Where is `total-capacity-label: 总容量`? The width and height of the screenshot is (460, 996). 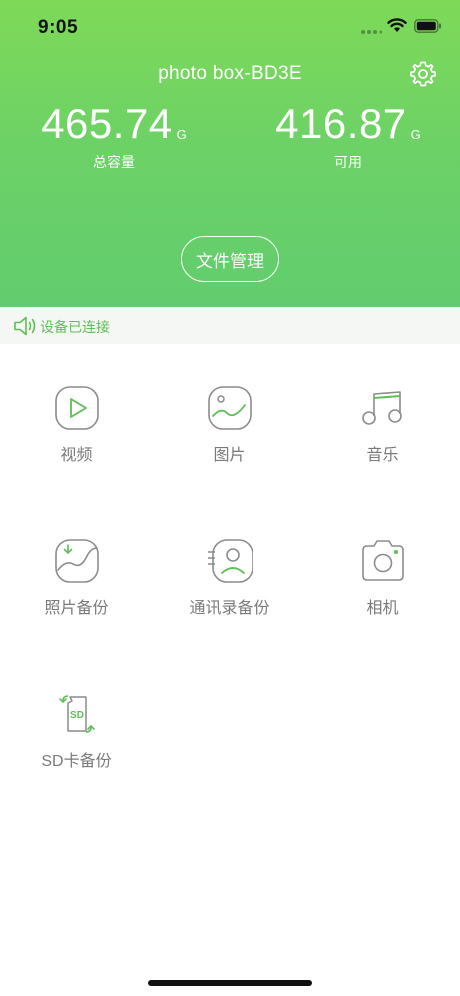 total-capacity-label: 总容量 is located at coordinates (114, 162).